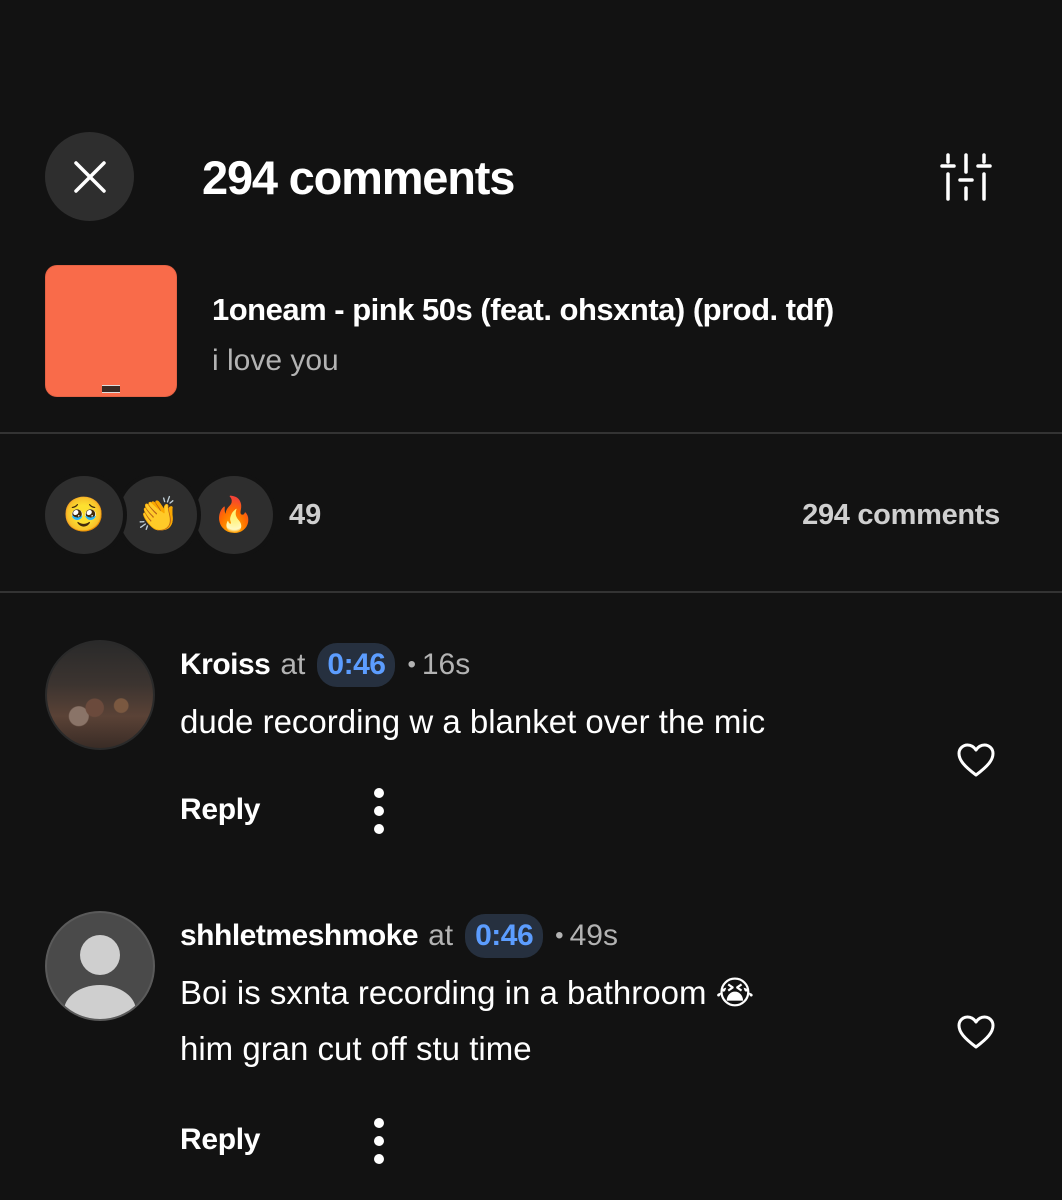 This screenshot has height=1200, width=1062. I want to click on comment-text: dude recording w a blanket over the mic, so click(473, 721).